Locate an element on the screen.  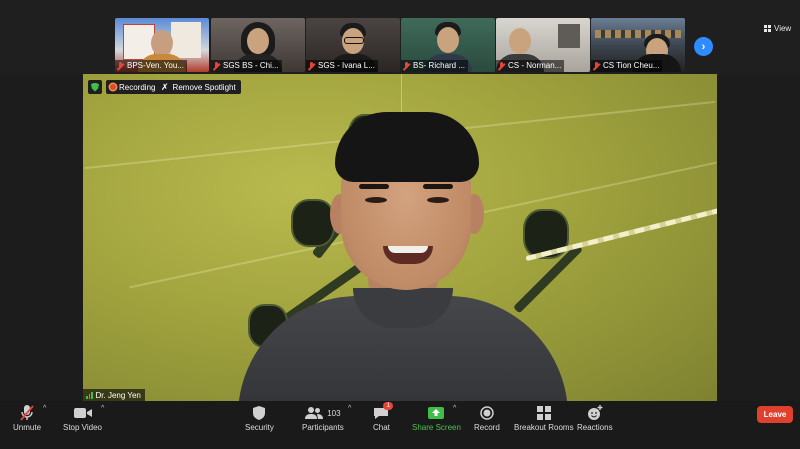
share-options-caret-icon: ^ is located at coordinates (454, 408).